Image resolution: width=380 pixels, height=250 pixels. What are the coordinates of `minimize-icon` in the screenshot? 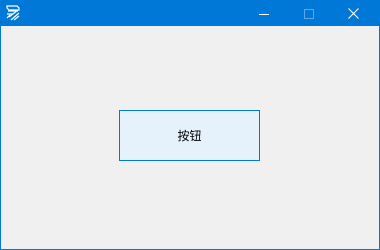 It's located at (263, 14).